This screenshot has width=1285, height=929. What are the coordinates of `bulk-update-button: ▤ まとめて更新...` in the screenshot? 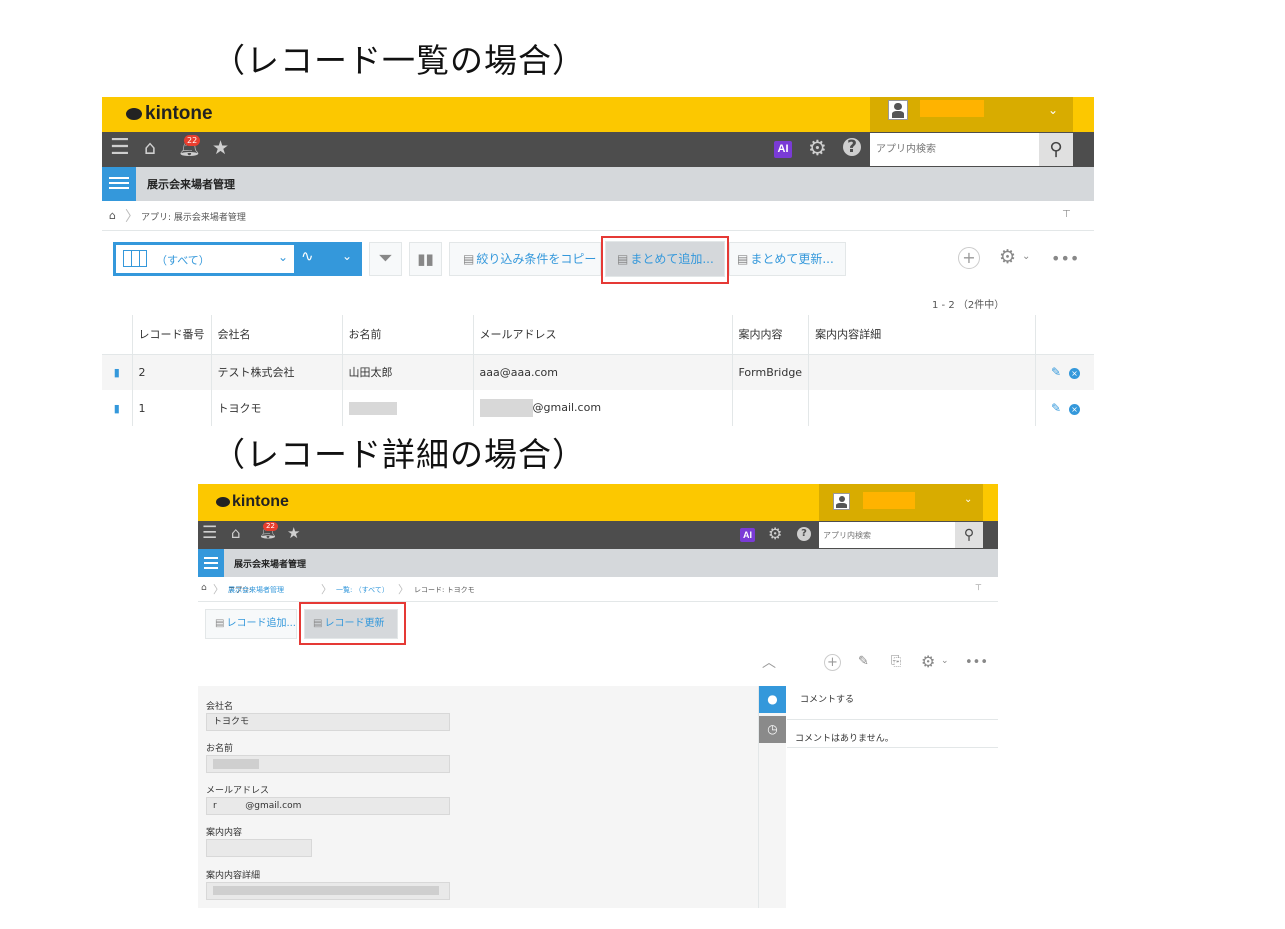 It's located at (787, 259).